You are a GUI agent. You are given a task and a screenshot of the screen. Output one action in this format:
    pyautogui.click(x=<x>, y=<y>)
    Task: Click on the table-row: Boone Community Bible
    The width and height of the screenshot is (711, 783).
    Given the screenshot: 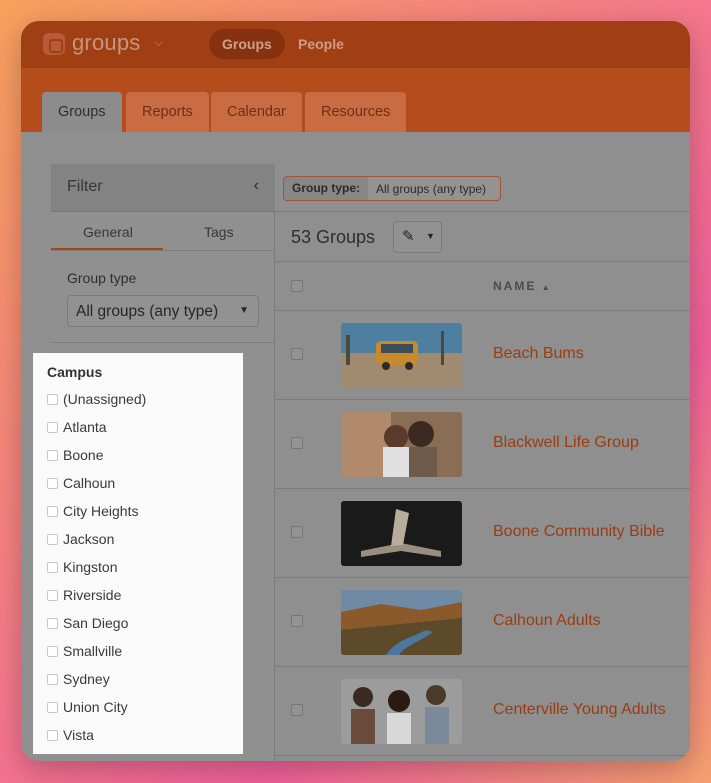 What is the action you would take?
    pyautogui.click(x=482, y=533)
    